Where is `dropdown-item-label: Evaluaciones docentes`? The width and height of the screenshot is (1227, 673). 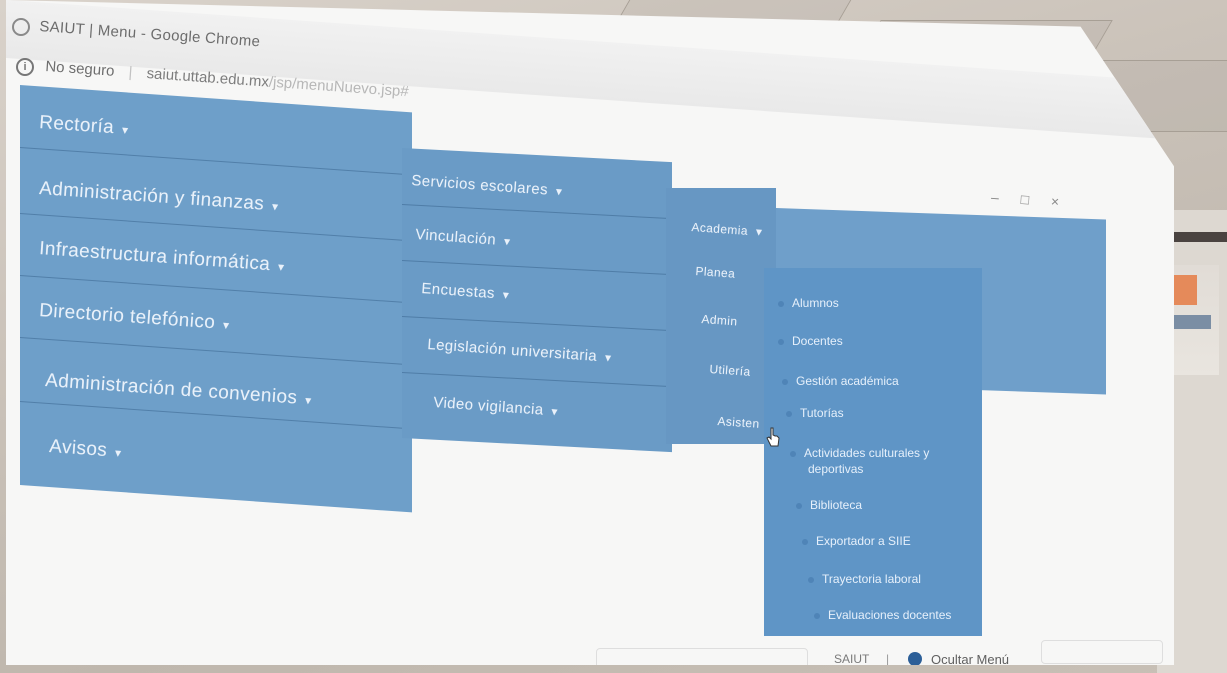
dropdown-item-label: Evaluaciones docentes is located at coordinates (890, 615).